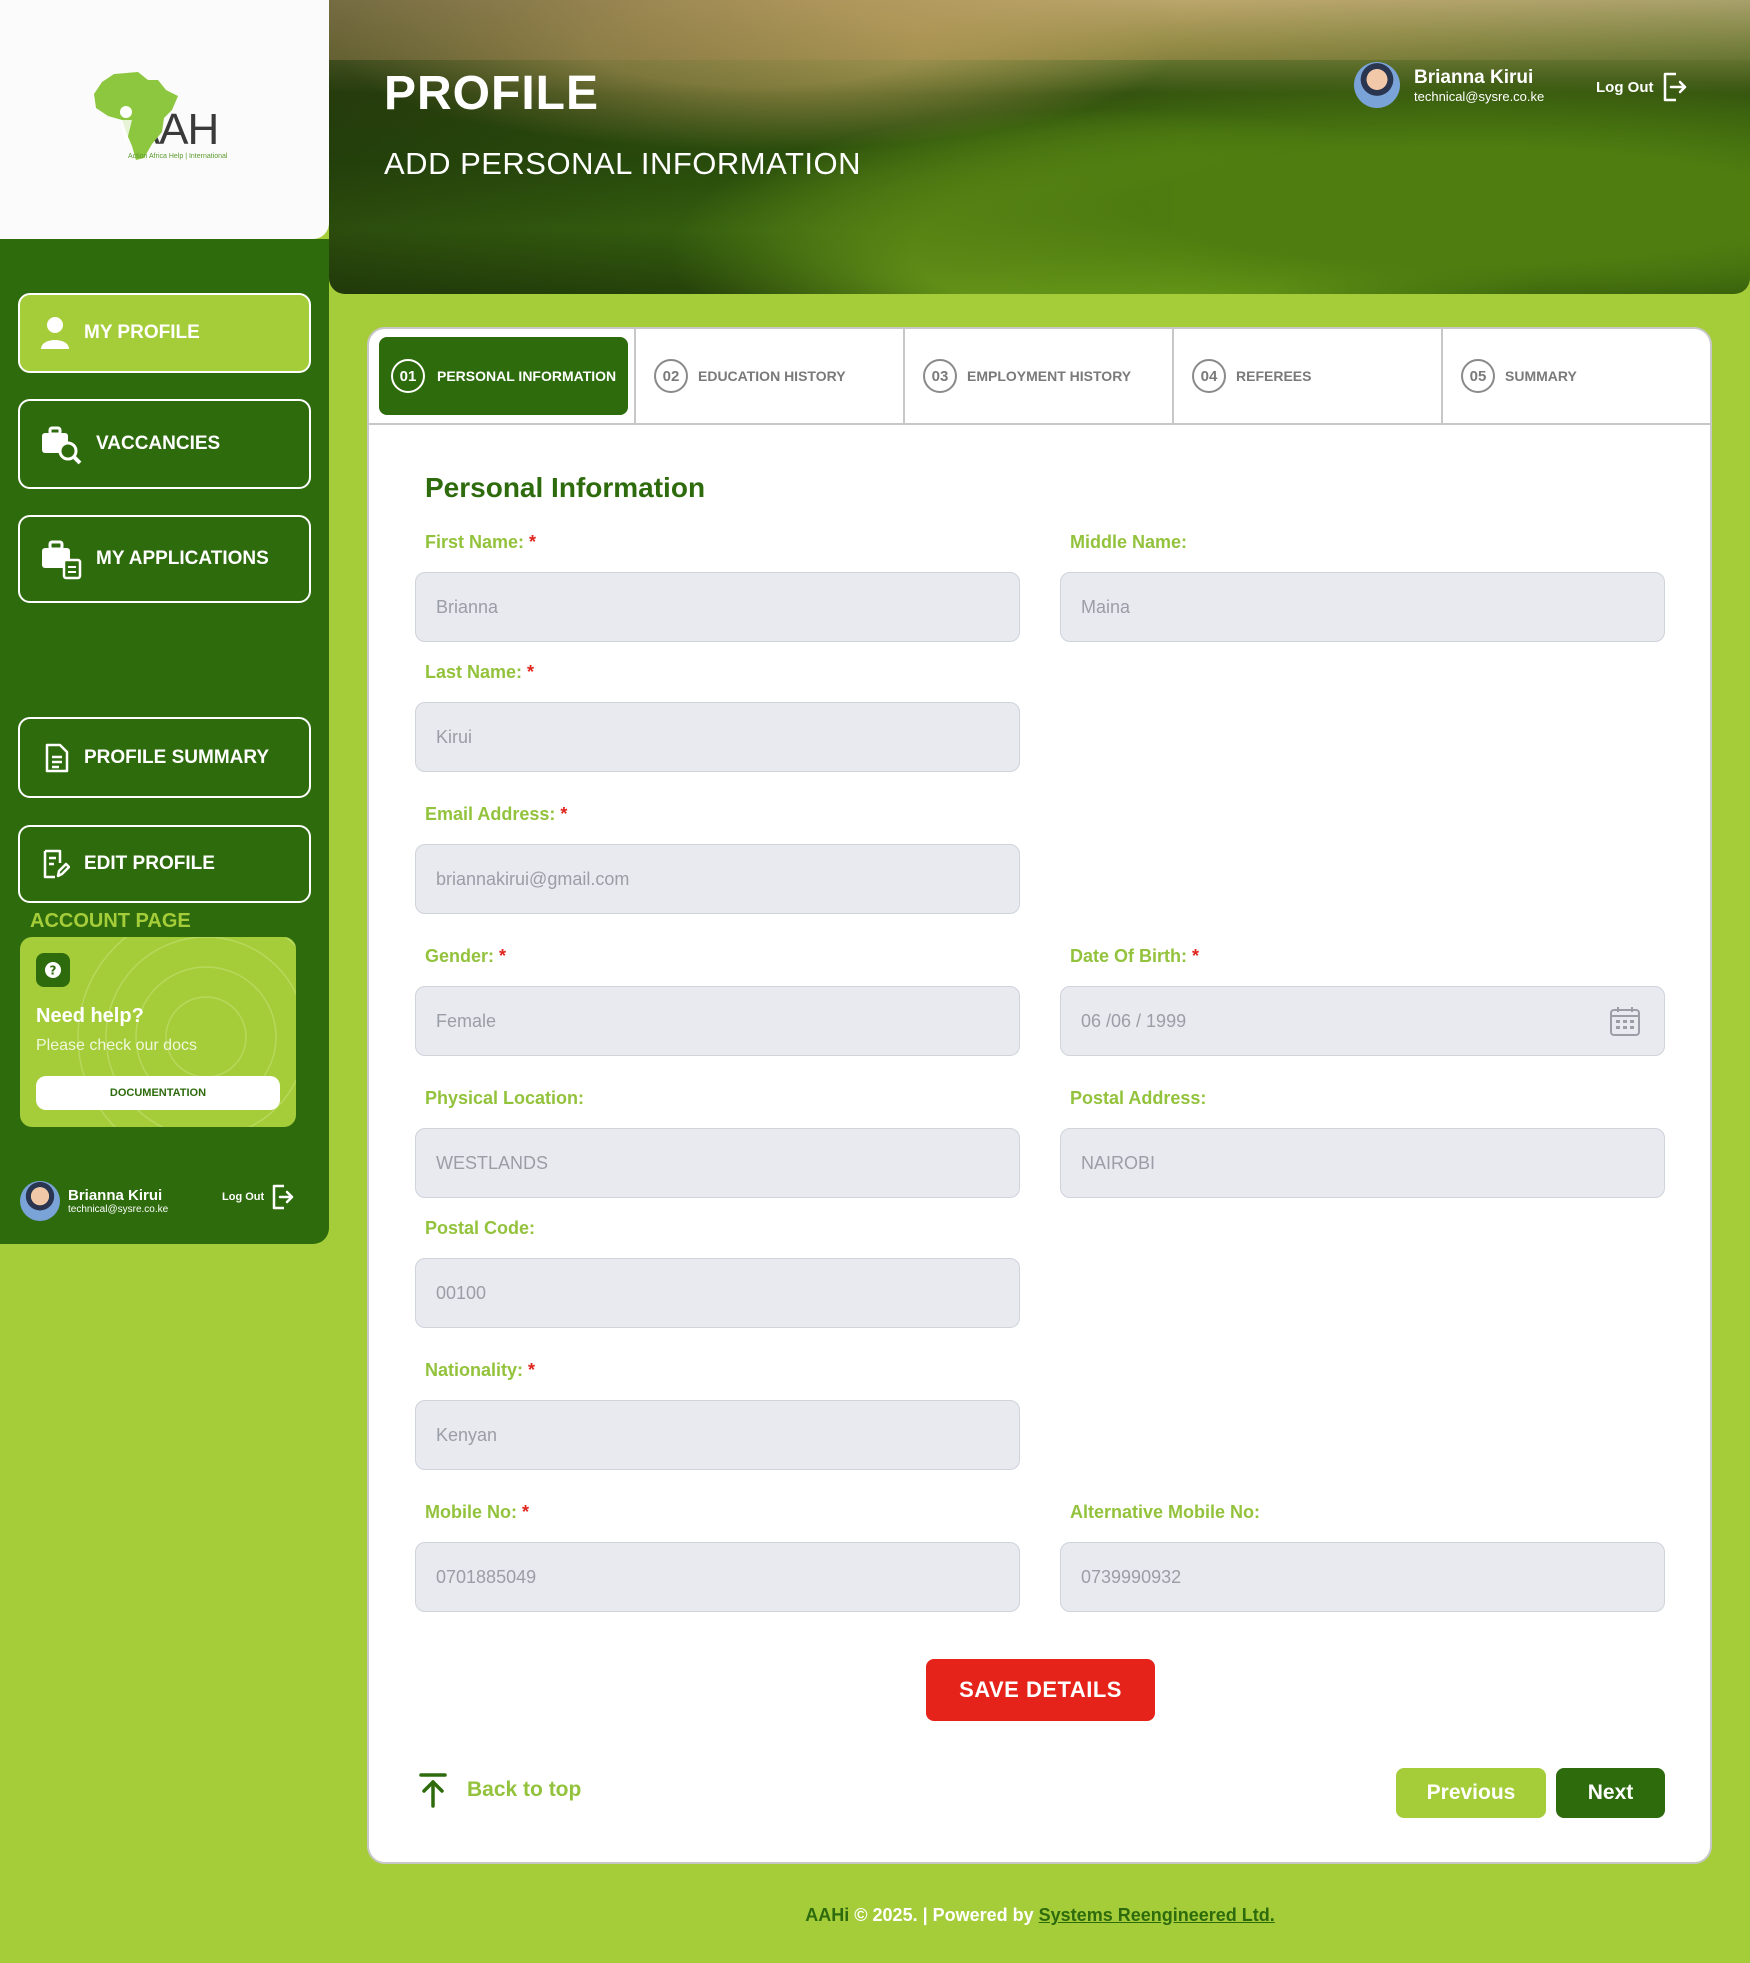  Describe the element at coordinates (944, 1915) in the screenshot. I see `footer-text: © 2025. | Powered by` at that location.